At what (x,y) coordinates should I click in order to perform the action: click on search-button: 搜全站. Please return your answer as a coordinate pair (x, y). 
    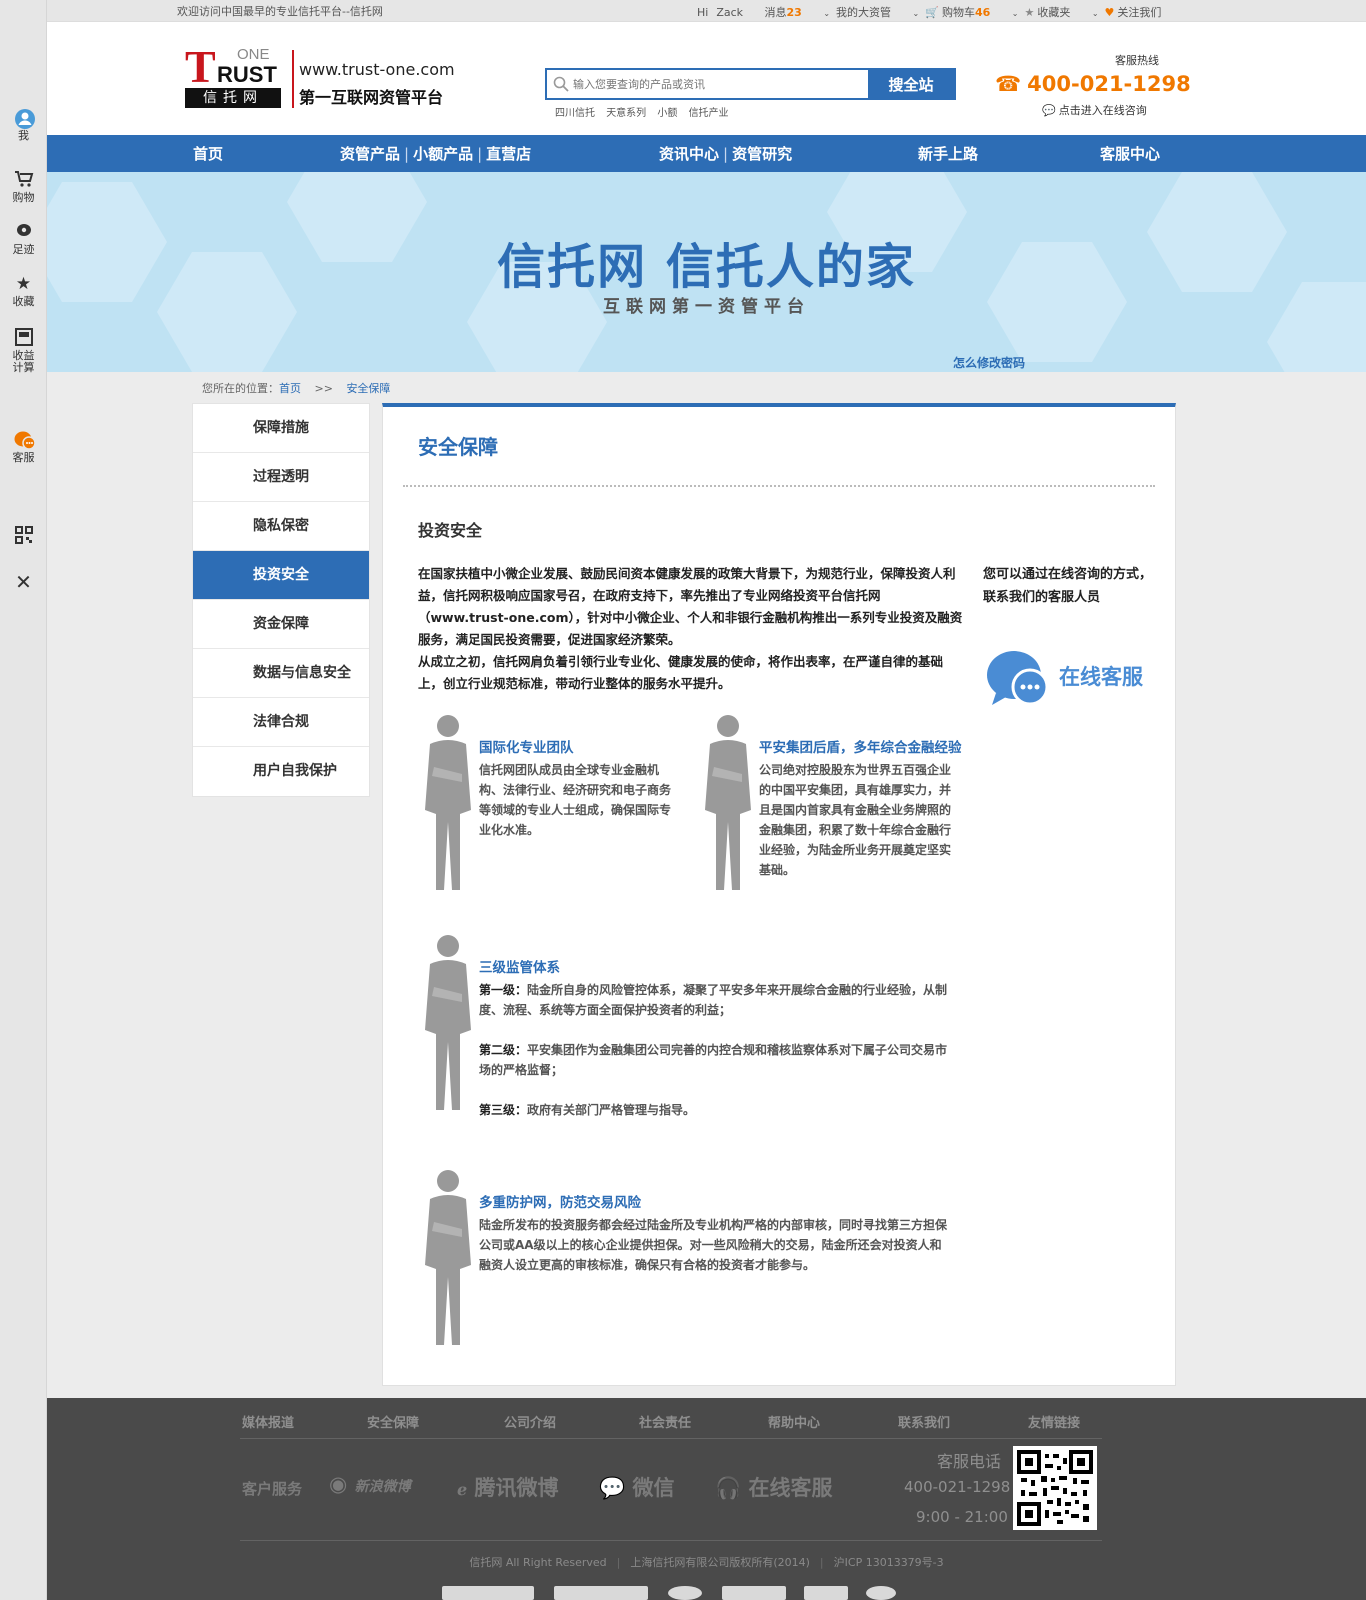
    Looking at the image, I should click on (911, 84).